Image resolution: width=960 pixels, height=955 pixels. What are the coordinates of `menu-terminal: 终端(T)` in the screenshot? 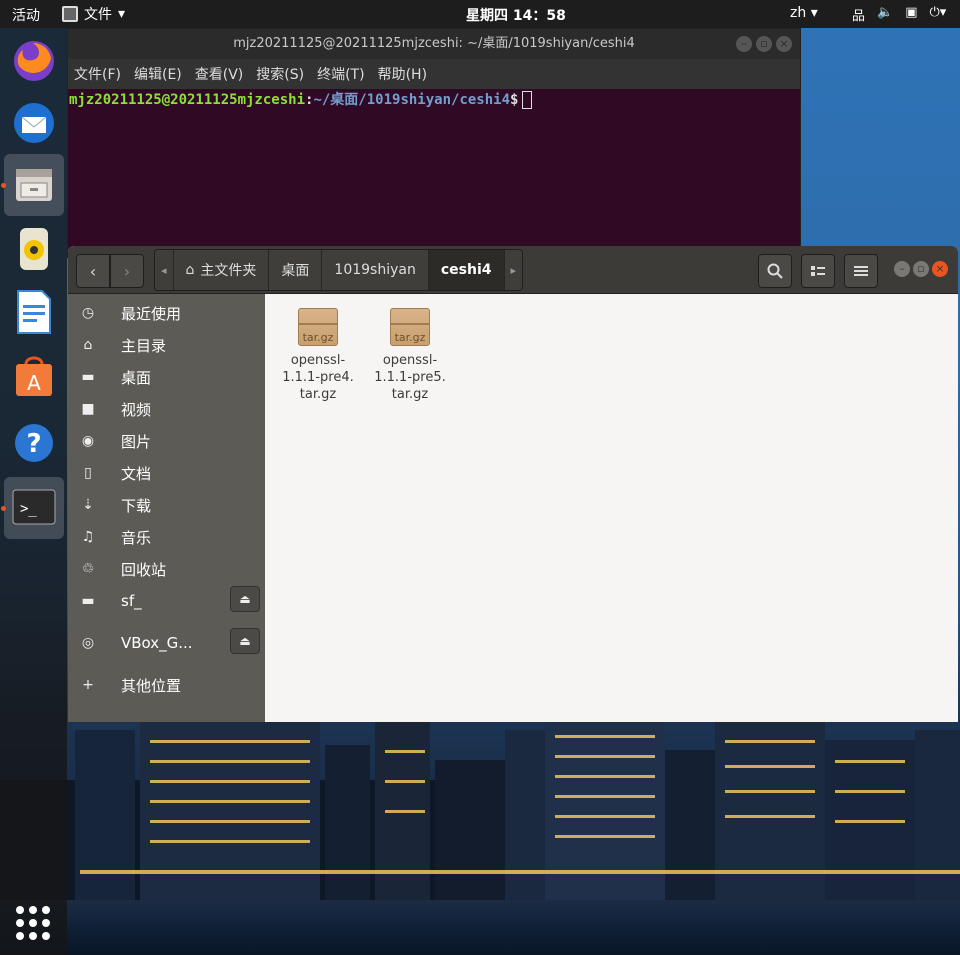 It's located at (340, 74).